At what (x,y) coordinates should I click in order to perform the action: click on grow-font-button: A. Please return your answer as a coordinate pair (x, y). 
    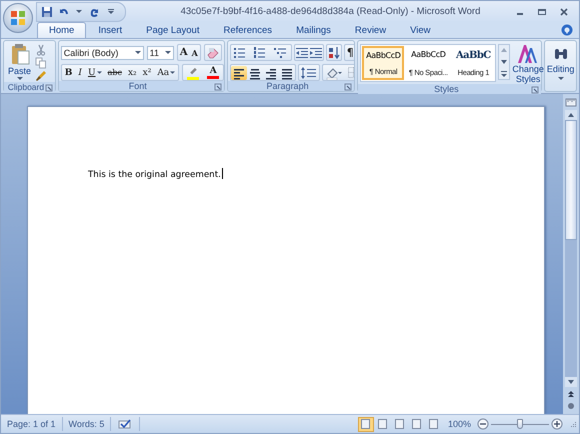
    Looking at the image, I should click on (184, 53).